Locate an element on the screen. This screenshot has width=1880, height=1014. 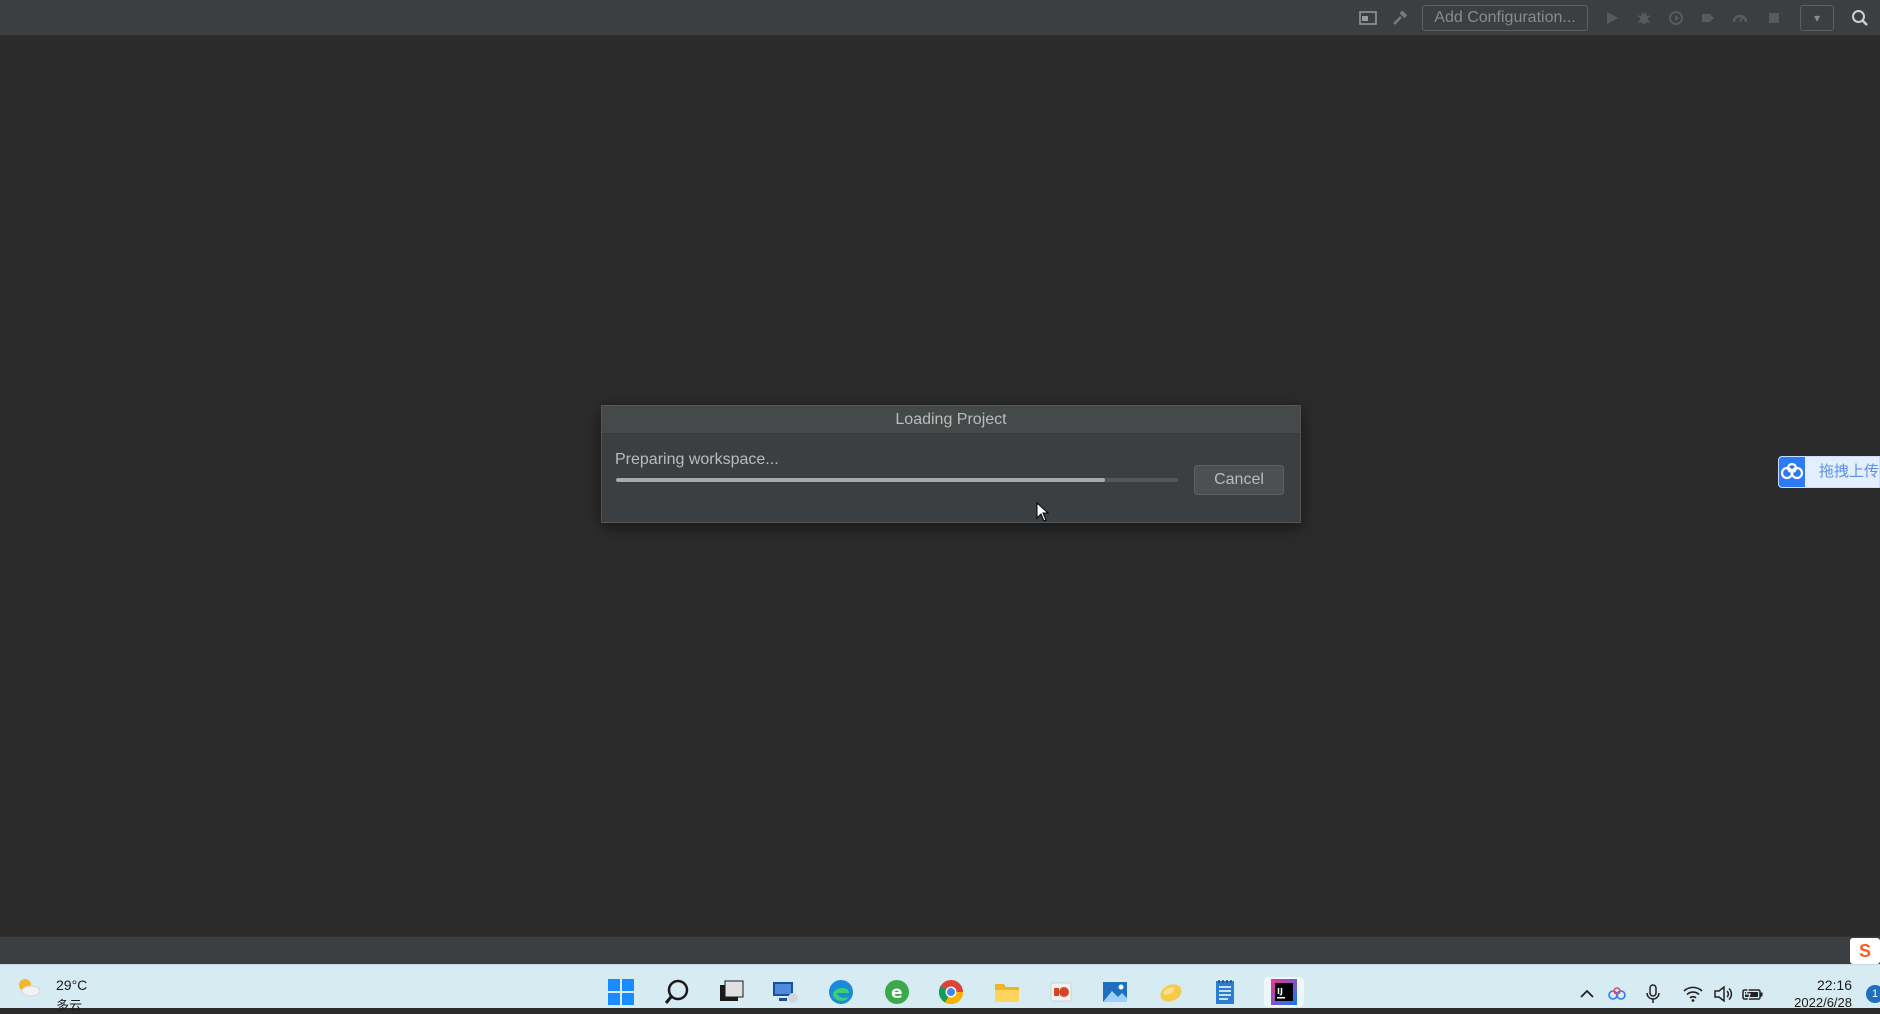
progress-bar is located at coordinates (897, 480).